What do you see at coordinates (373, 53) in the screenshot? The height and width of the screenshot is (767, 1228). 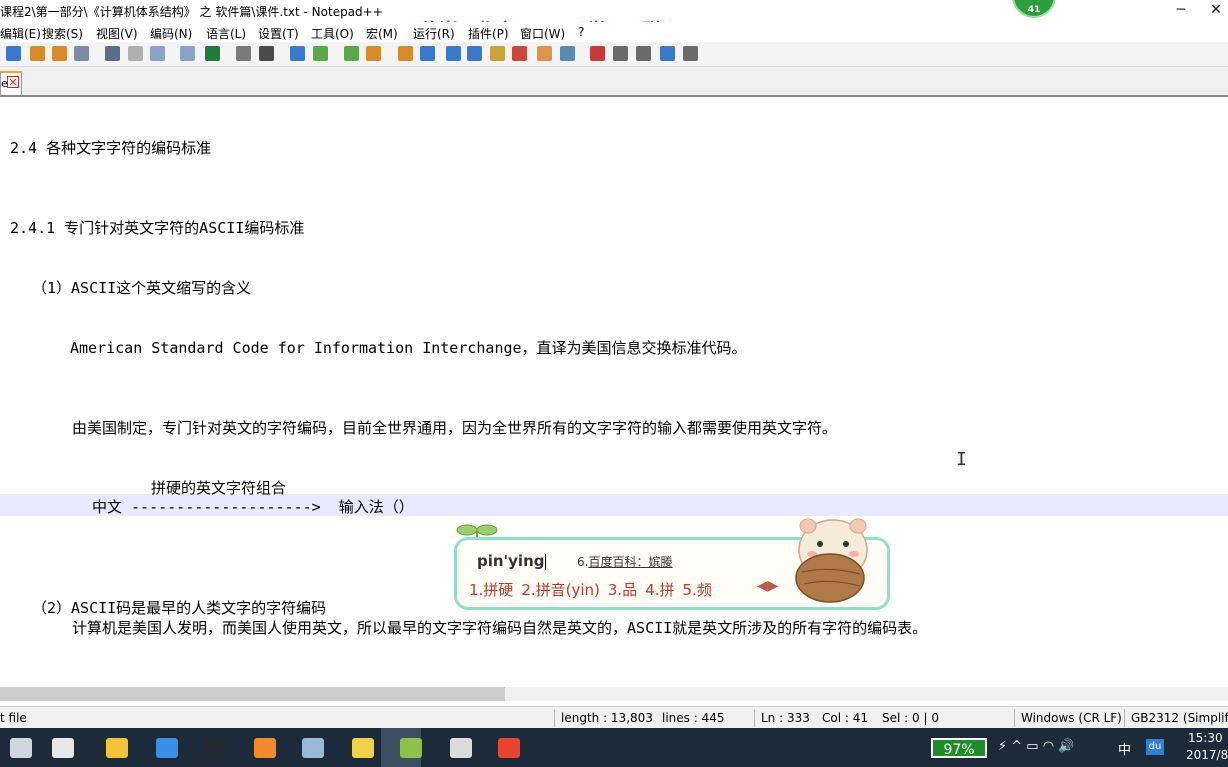 I see `toolbar-button-14-icon` at bounding box center [373, 53].